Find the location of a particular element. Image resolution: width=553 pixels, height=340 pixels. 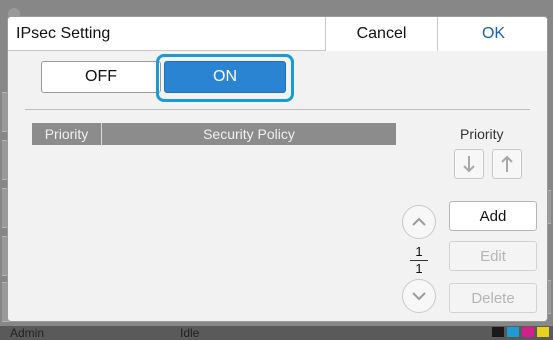

scroll-down-button is located at coordinates (419, 296).